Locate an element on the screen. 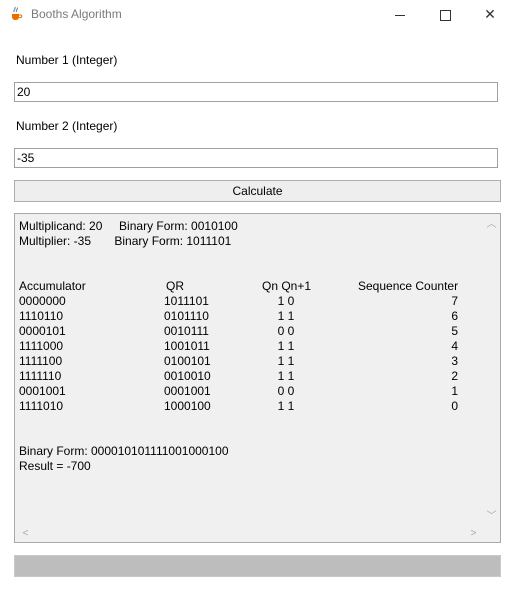 The width and height of the screenshot is (513, 590). table-cell-sc: 6 is located at coordinates (454, 316).